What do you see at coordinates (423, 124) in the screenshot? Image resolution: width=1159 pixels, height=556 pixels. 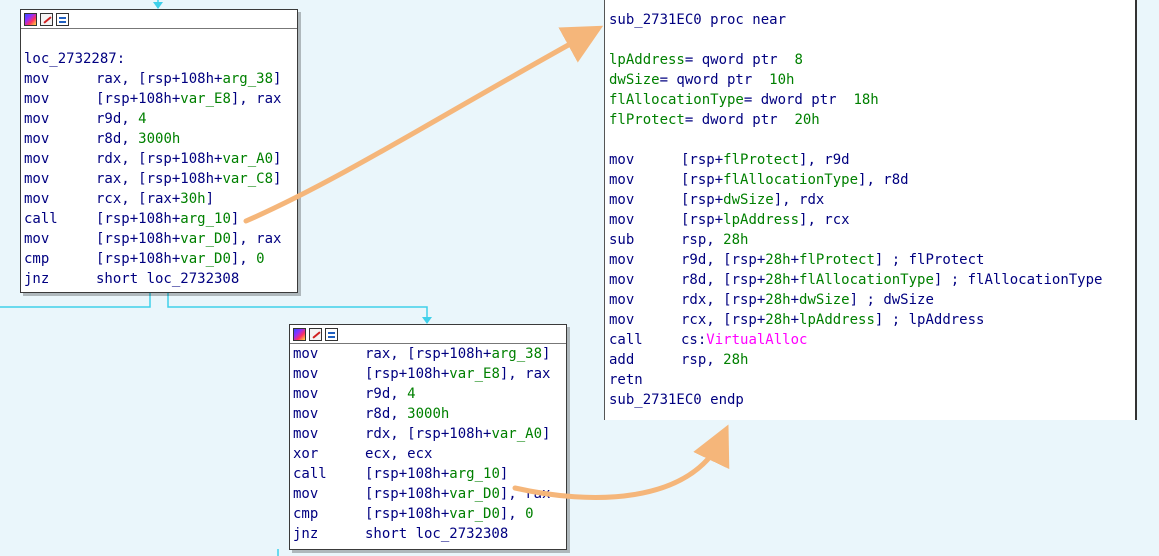 I see `annotation-arrow-call-a` at bounding box center [423, 124].